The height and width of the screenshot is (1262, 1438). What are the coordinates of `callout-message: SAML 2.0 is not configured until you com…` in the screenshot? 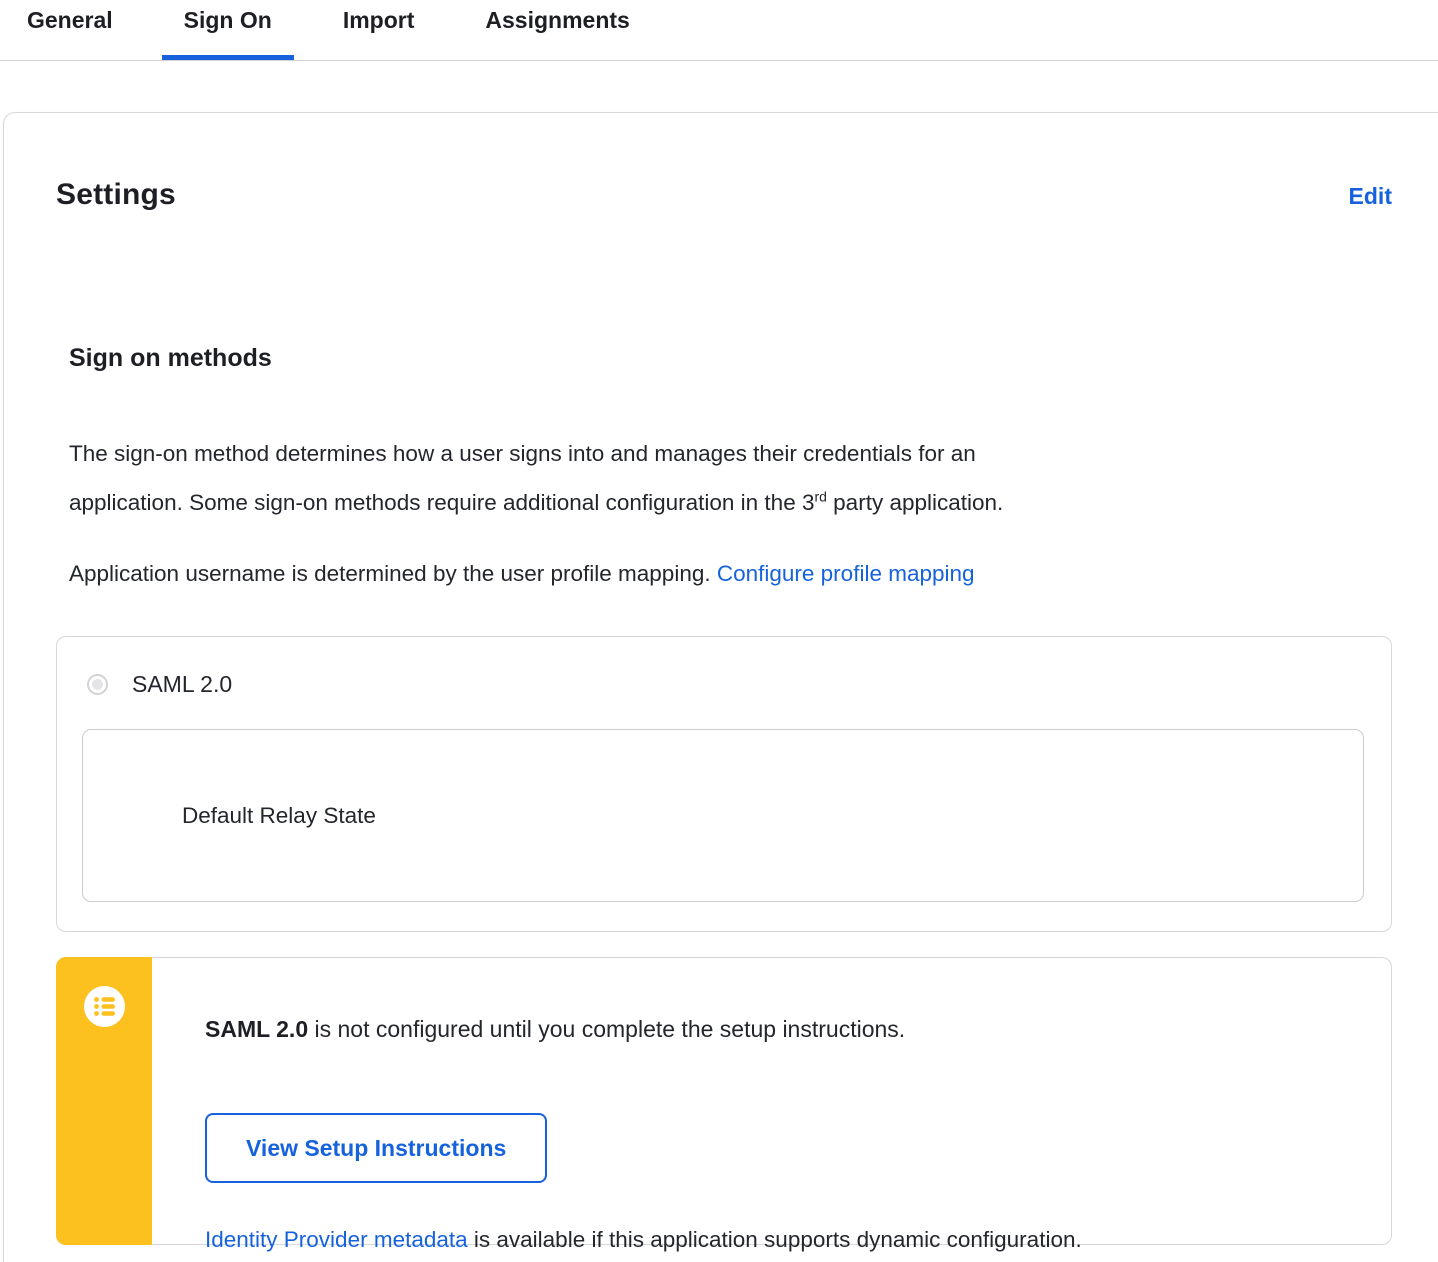 It's located at (798, 1012).